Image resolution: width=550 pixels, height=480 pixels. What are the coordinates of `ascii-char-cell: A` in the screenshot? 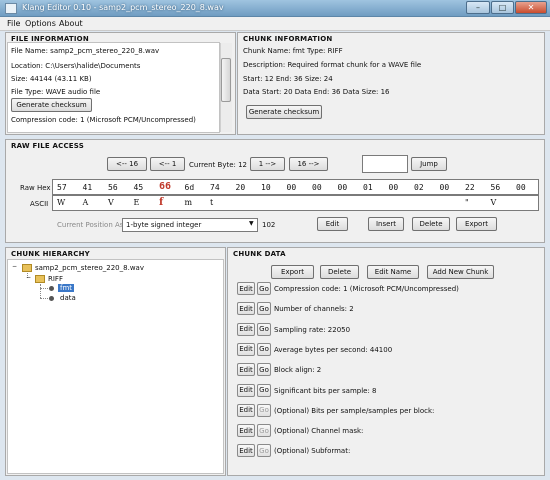 It's located at (86, 202).